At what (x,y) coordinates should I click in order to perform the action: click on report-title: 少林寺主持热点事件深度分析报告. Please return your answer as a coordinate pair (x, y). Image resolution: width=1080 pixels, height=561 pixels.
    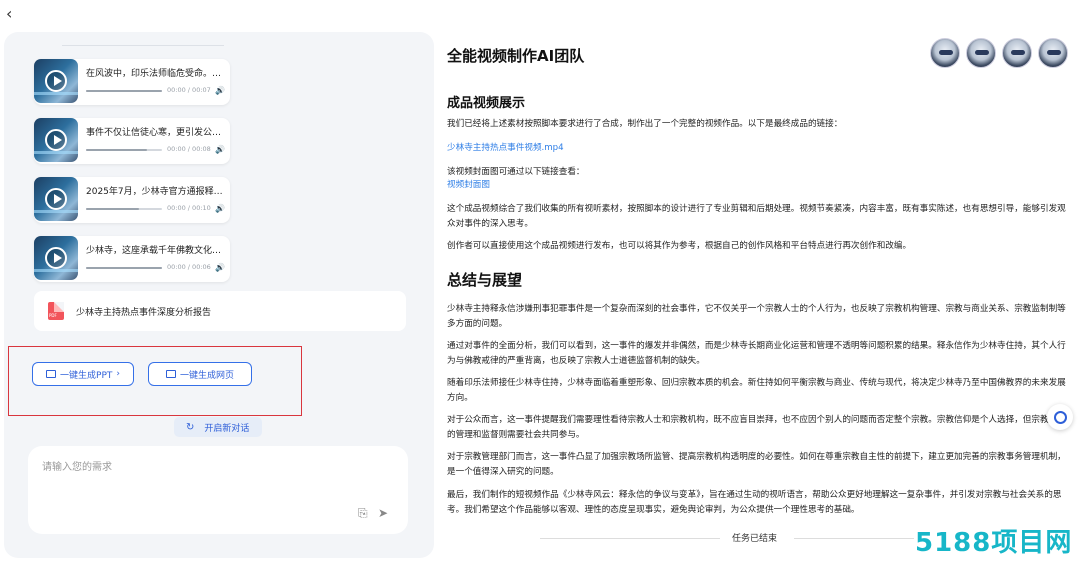
    Looking at the image, I should click on (144, 313).